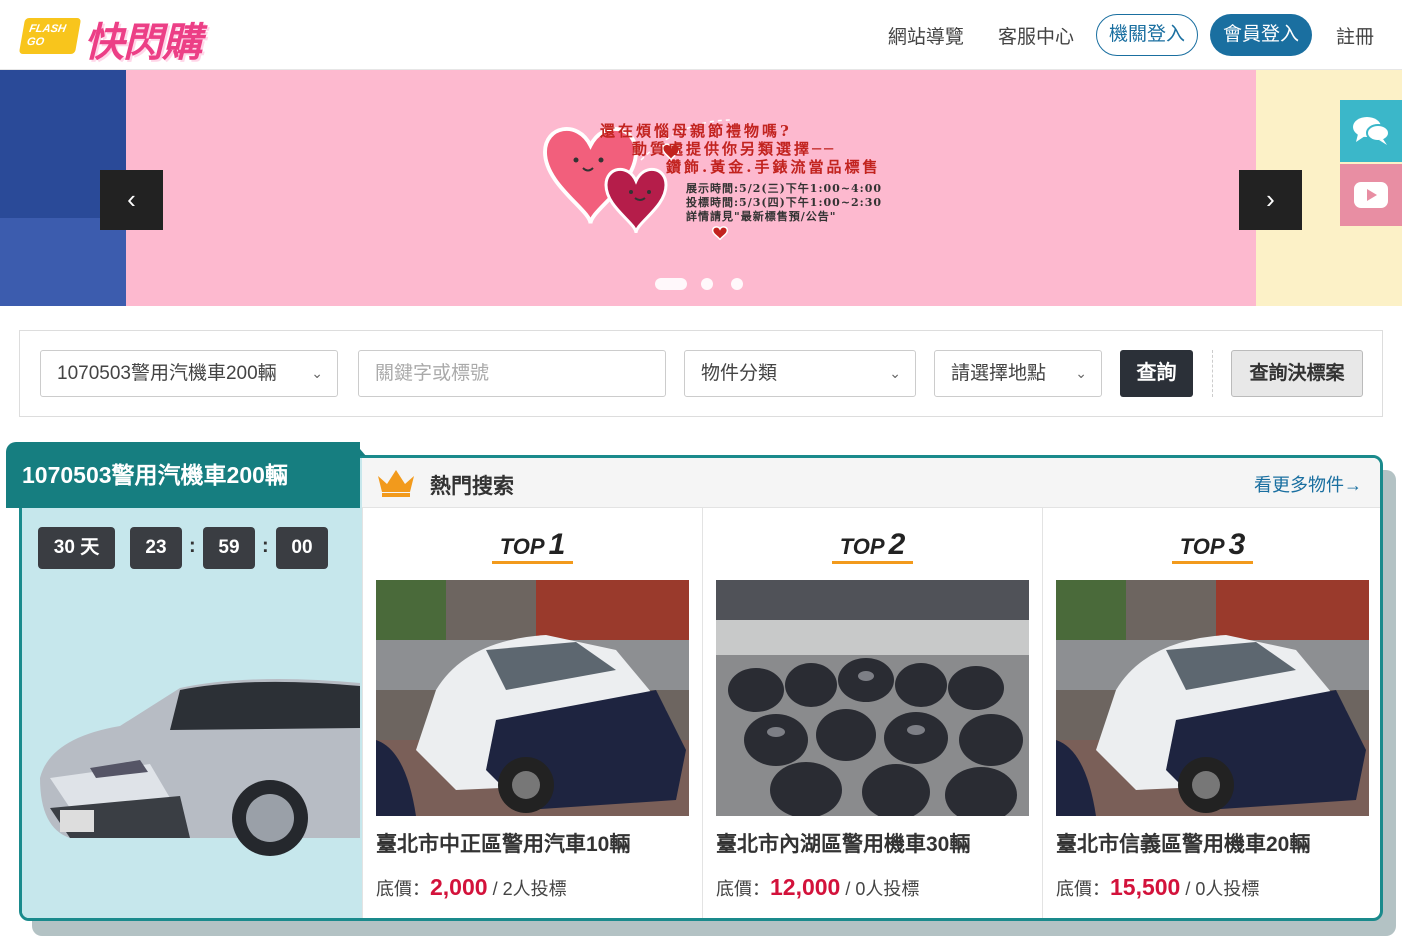 The image size is (1402, 940). Describe the element at coordinates (156, 548) in the screenshot. I see `countdown-hours: 23` at that location.